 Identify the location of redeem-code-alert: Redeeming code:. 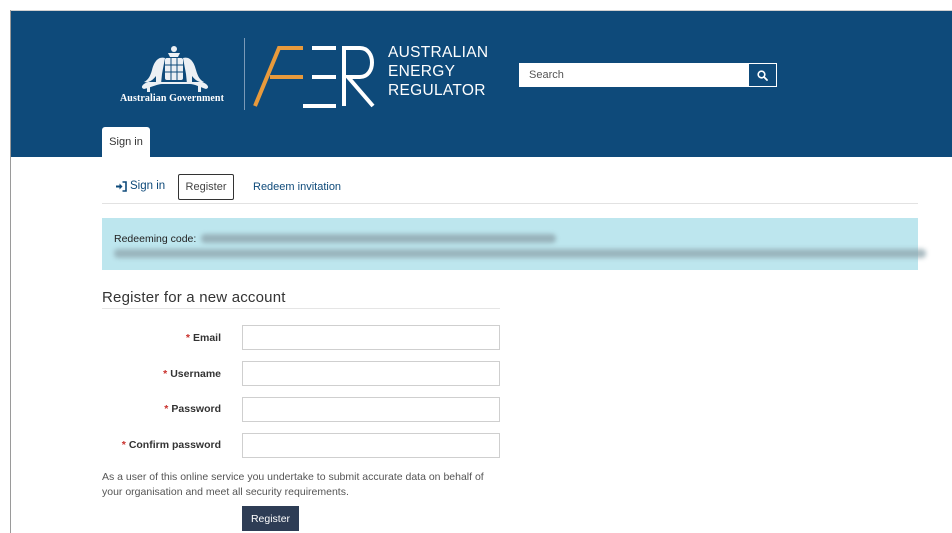
(514, 244).